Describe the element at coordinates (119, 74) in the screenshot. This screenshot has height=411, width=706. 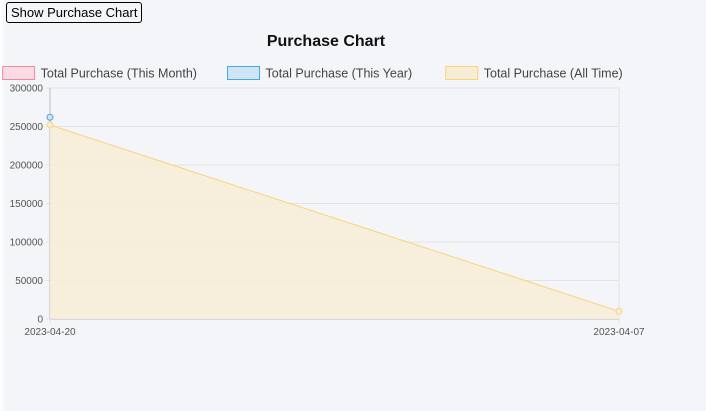
I see `legend-label-month: Total Purchase (This Month)` at that location.